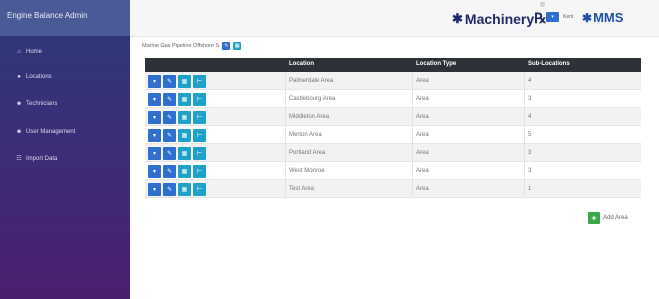 The height and width of the screenshot is (299, 659). Describe the element at coordinates (42, 158) in the screenshot. I see `sidebar-item-label: Import Data` at that location.